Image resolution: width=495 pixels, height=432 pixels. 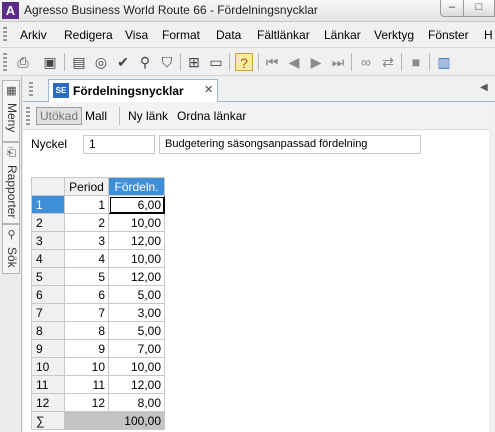 I want to click on menu-arkiv: Arkiv, so click(x=33, y=35).